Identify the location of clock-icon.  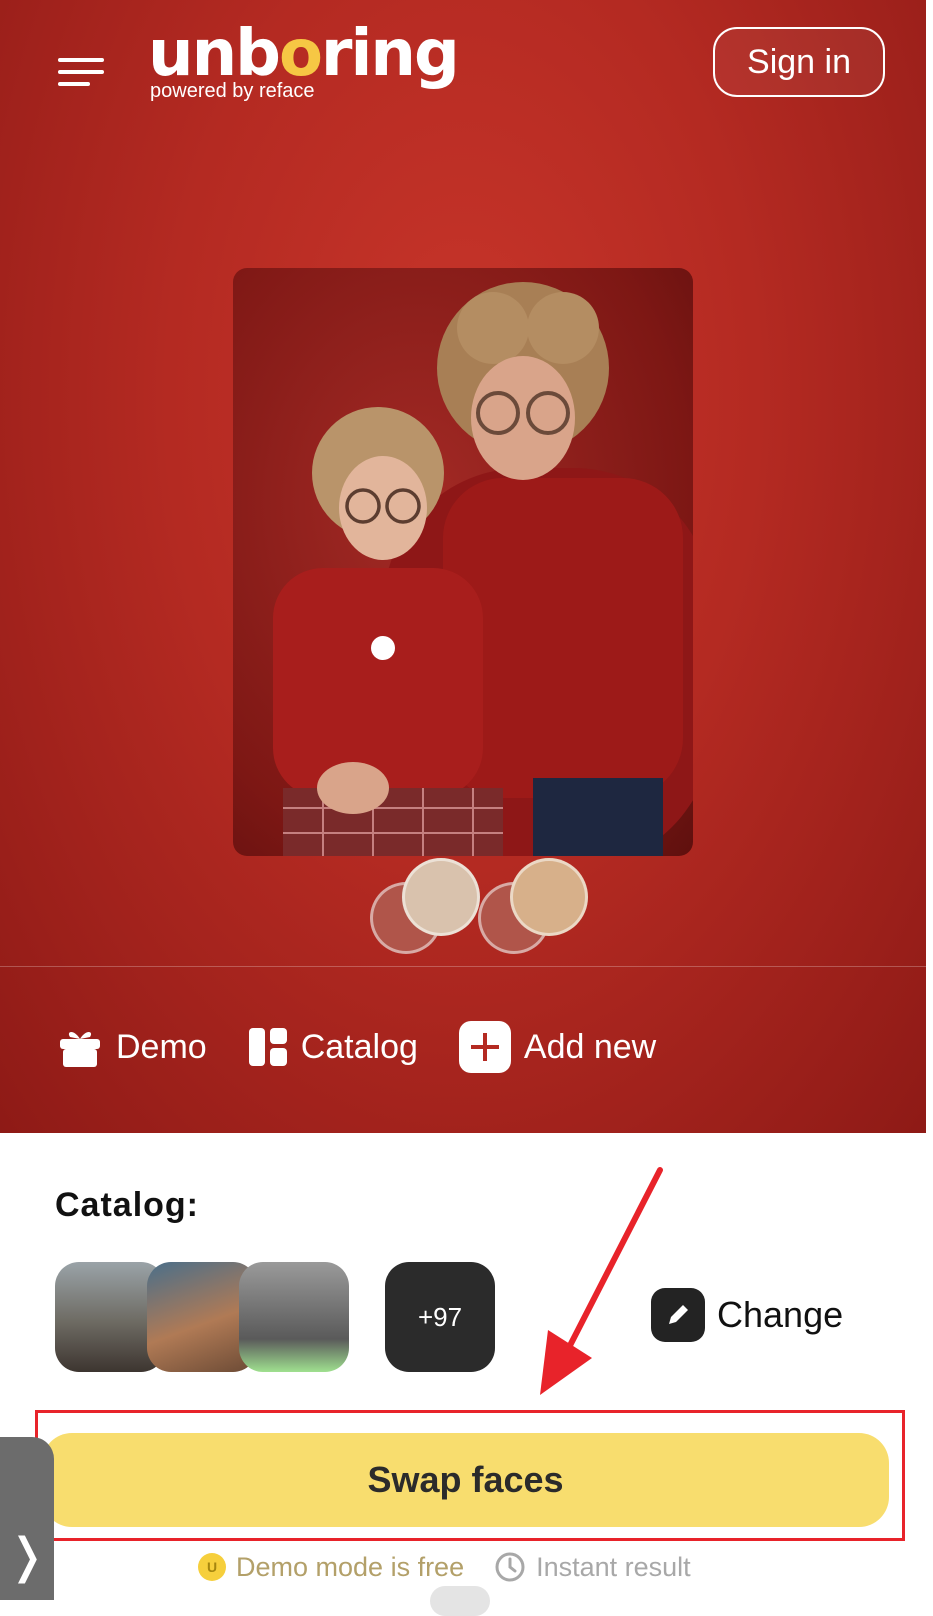
(510, 1567).